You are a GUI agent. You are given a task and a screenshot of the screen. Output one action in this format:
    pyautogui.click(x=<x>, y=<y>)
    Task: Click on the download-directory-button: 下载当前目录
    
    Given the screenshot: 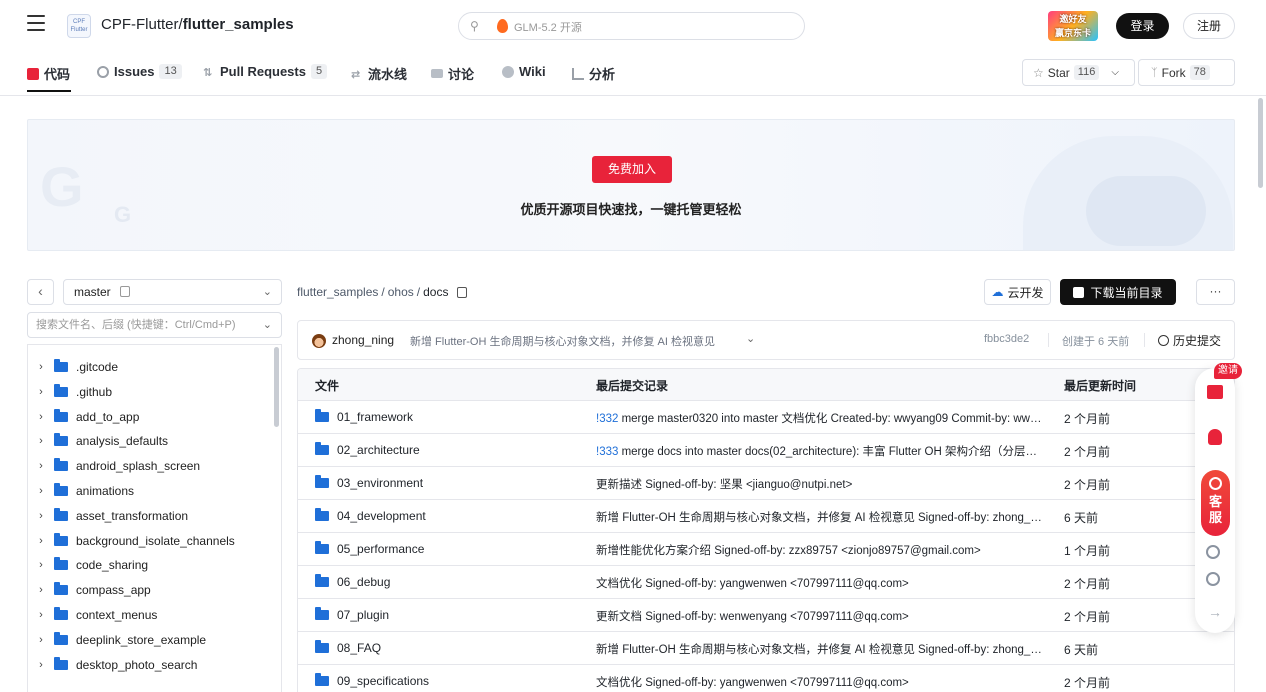 What is the action you would take?
    pyautogui.click(x=1118, y=292)
    